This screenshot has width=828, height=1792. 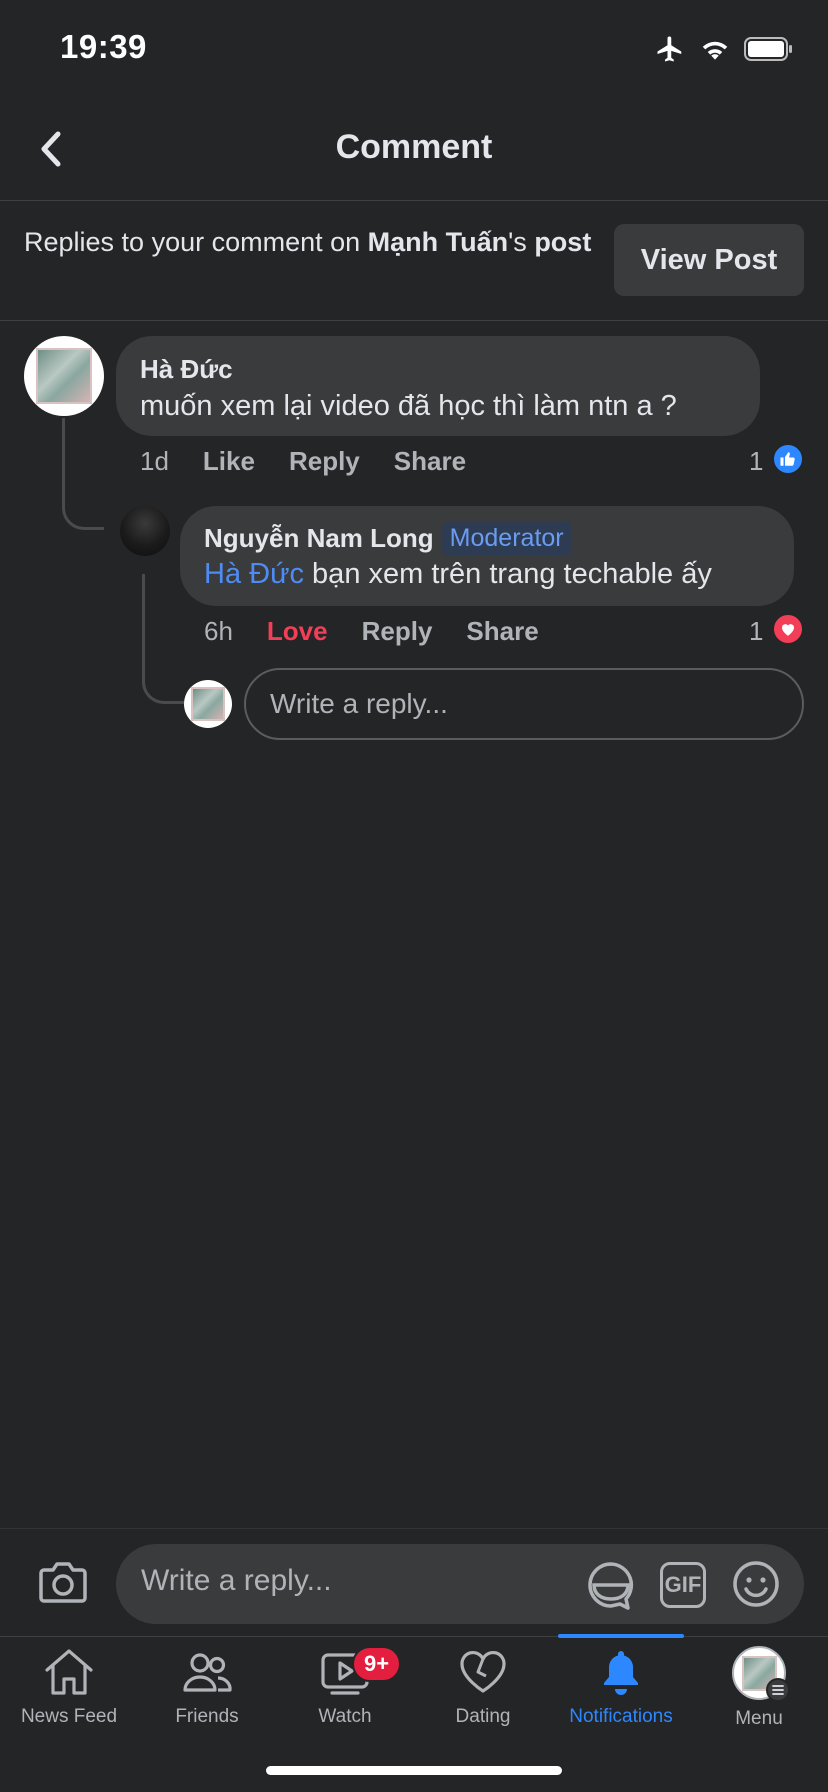 What do you see at coordinates (163, 639) in the screenshot?
I see `thread-connector-reply` at bounding box center [163, 639].